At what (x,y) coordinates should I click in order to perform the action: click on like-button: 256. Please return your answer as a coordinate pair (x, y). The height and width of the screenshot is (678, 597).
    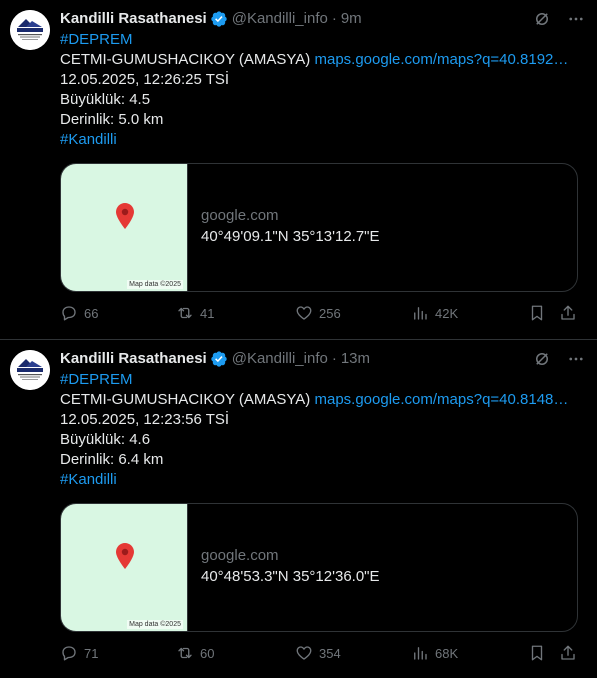
    Looking at the image, I should click on (318, 313).